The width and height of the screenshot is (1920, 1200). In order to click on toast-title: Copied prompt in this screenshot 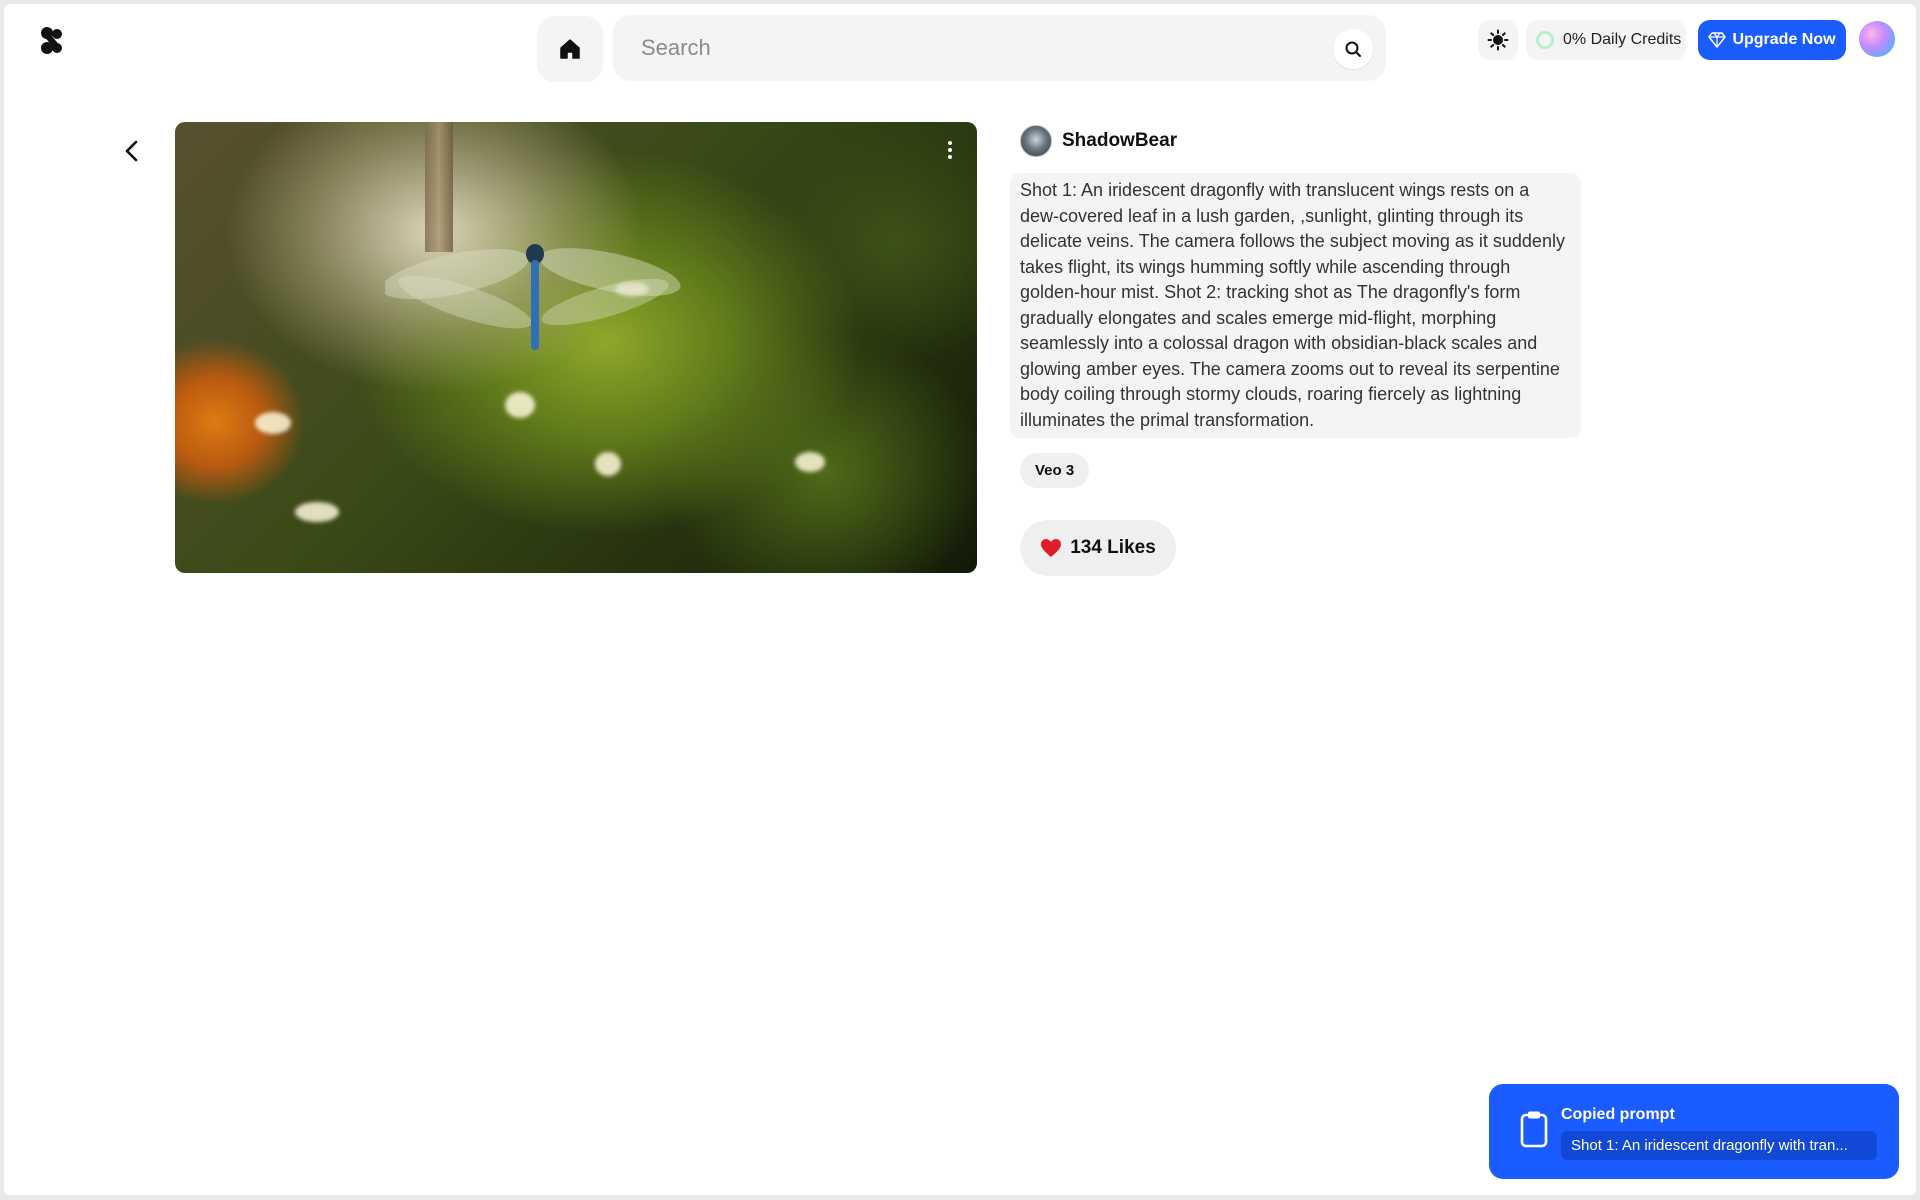, I will do `click(1618, 1114)`.